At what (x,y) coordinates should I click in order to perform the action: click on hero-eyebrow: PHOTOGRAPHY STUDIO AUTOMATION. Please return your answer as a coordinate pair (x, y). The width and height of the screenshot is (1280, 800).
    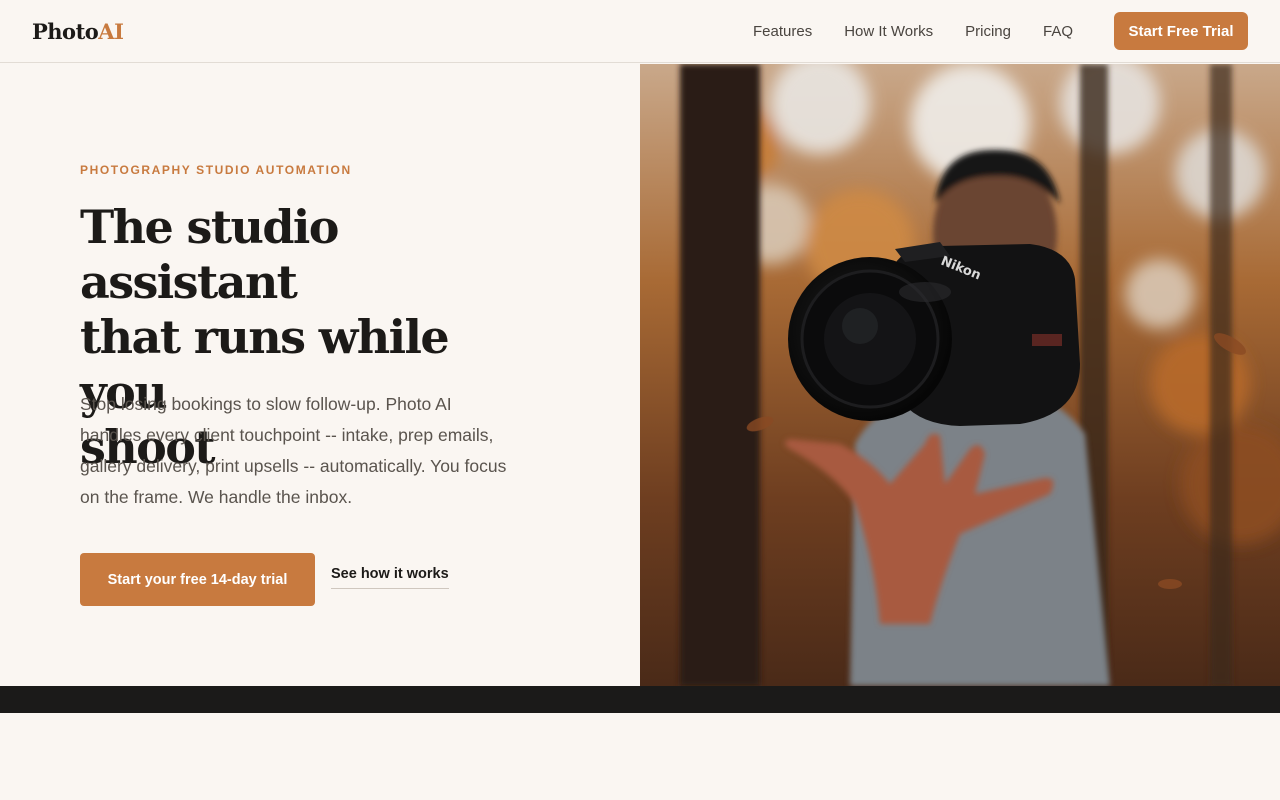
    Looking at the image, I should click on (216, 170).